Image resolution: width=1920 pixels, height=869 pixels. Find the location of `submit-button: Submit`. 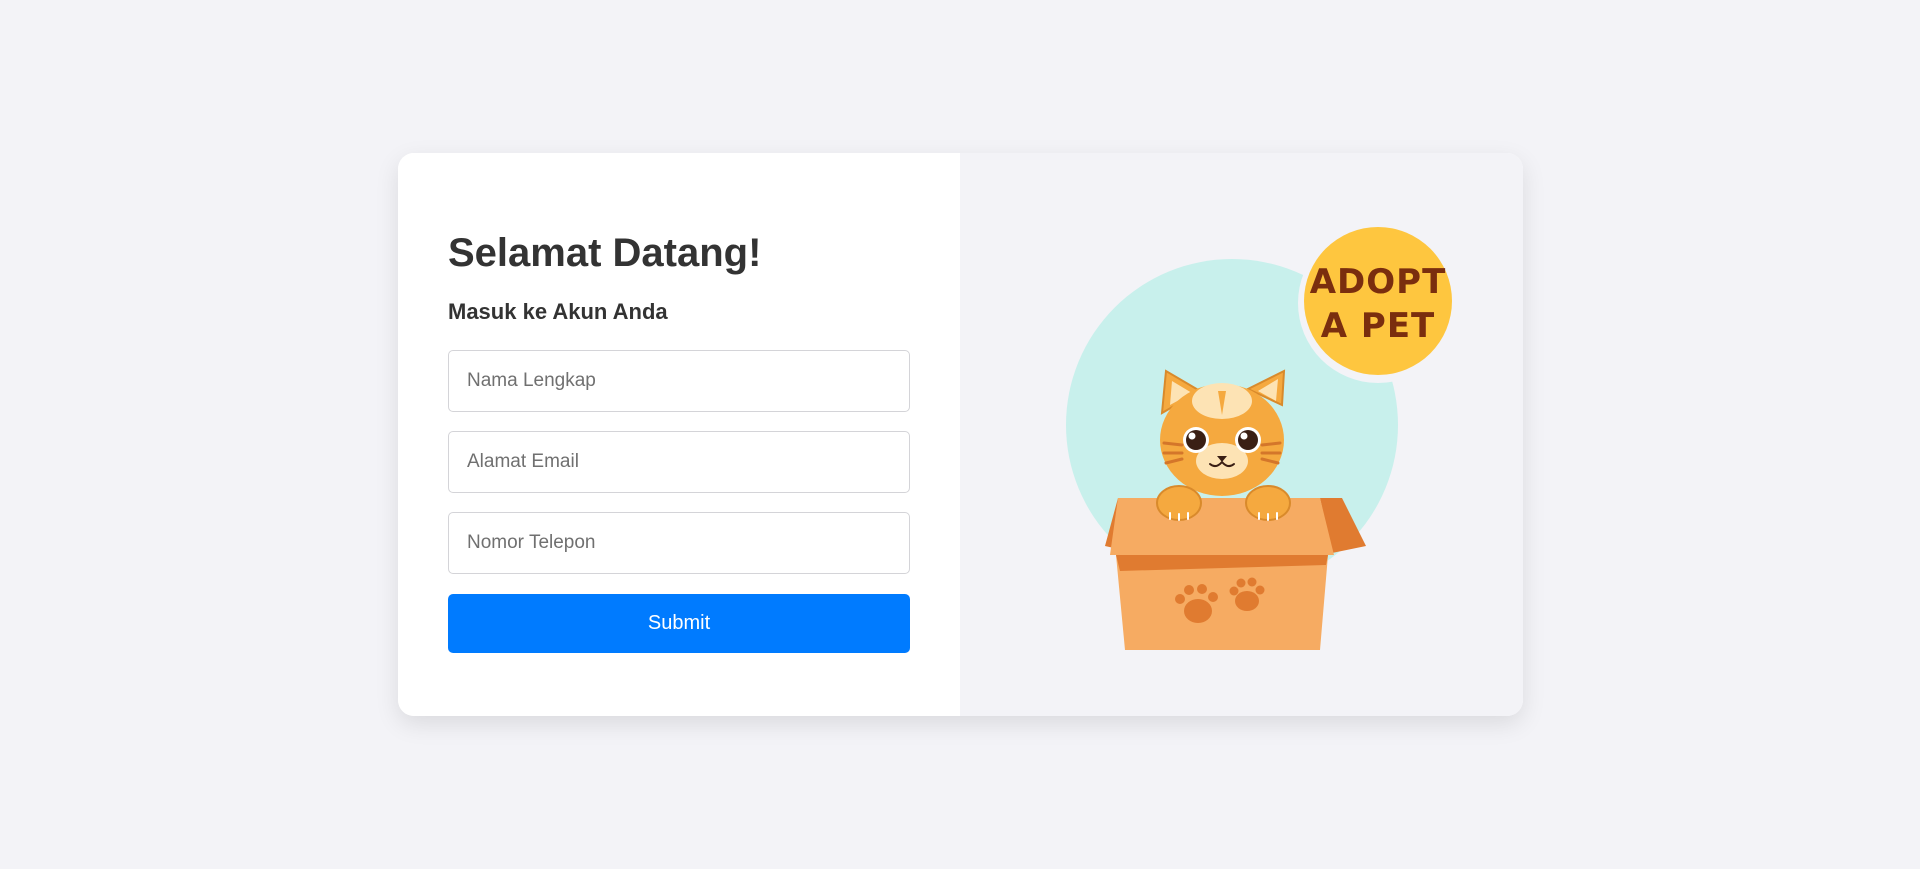

submit-button: Submit is located at coordinates (679, 623).